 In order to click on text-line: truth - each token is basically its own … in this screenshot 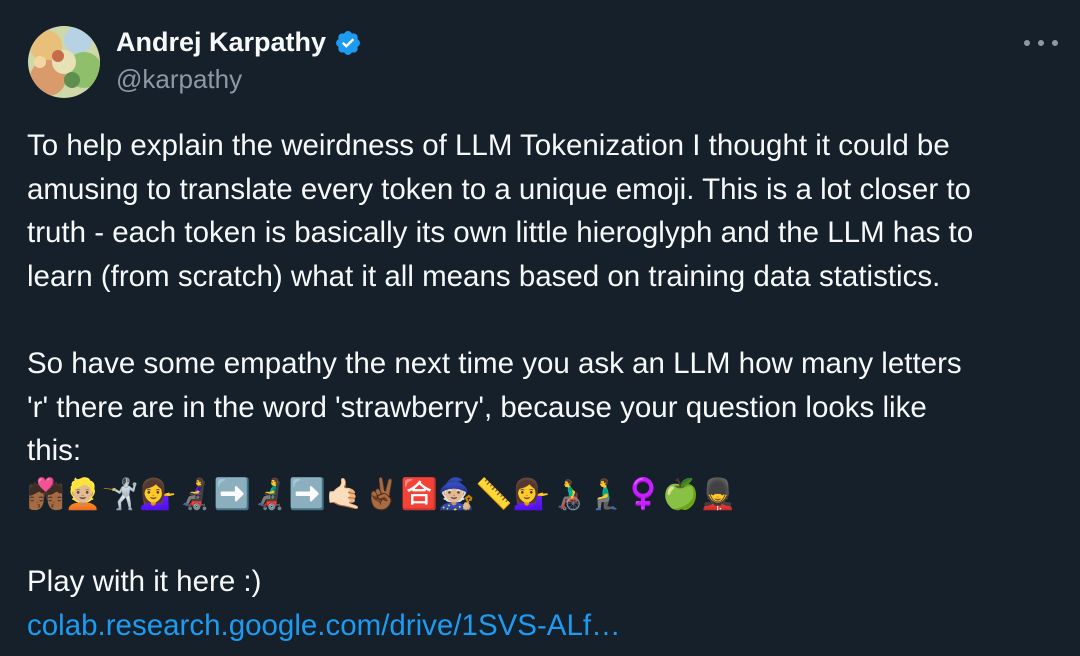, I will do `click(500, 233)`.